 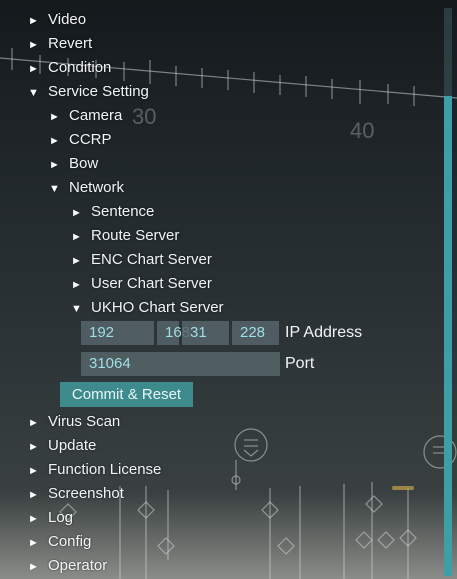 I want to click on tree-item-condition: ► Condition, so click(x=69, y=68).